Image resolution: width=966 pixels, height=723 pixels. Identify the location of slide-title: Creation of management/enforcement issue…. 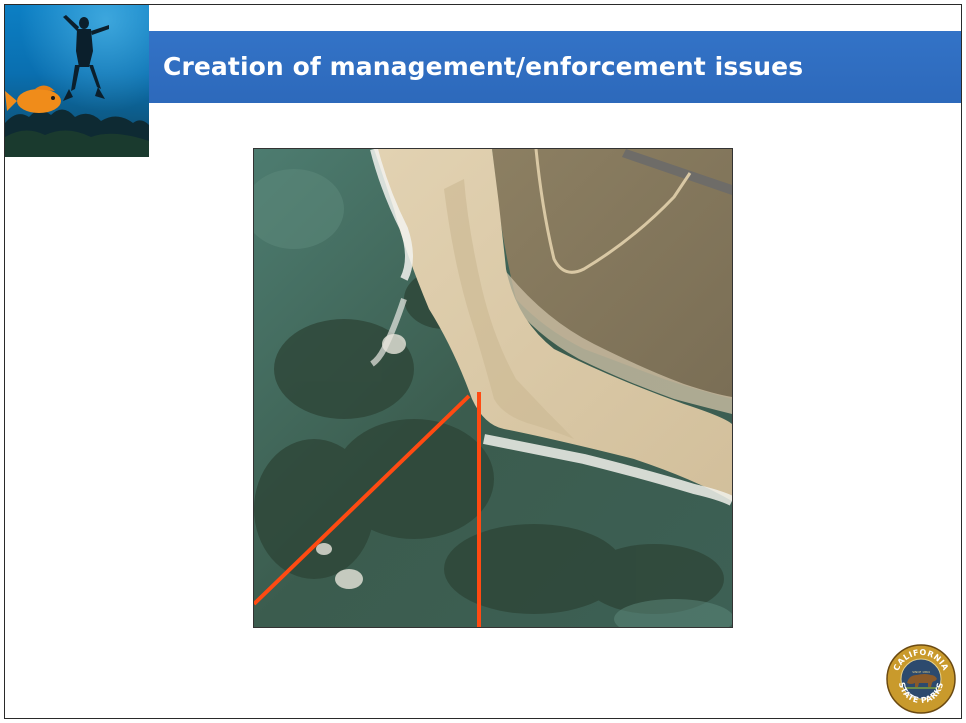
(483, 66).